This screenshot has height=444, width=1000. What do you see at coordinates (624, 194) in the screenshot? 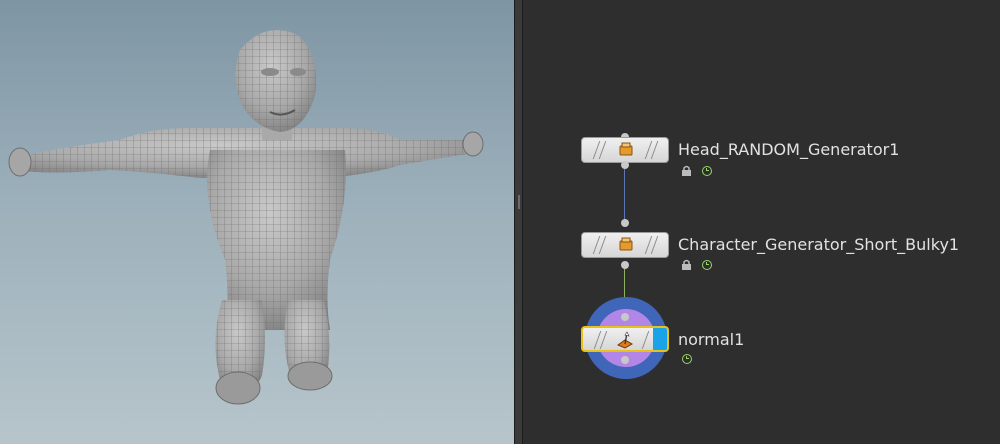
I see `wire-head-to-character` at bounding box center [624, 194].